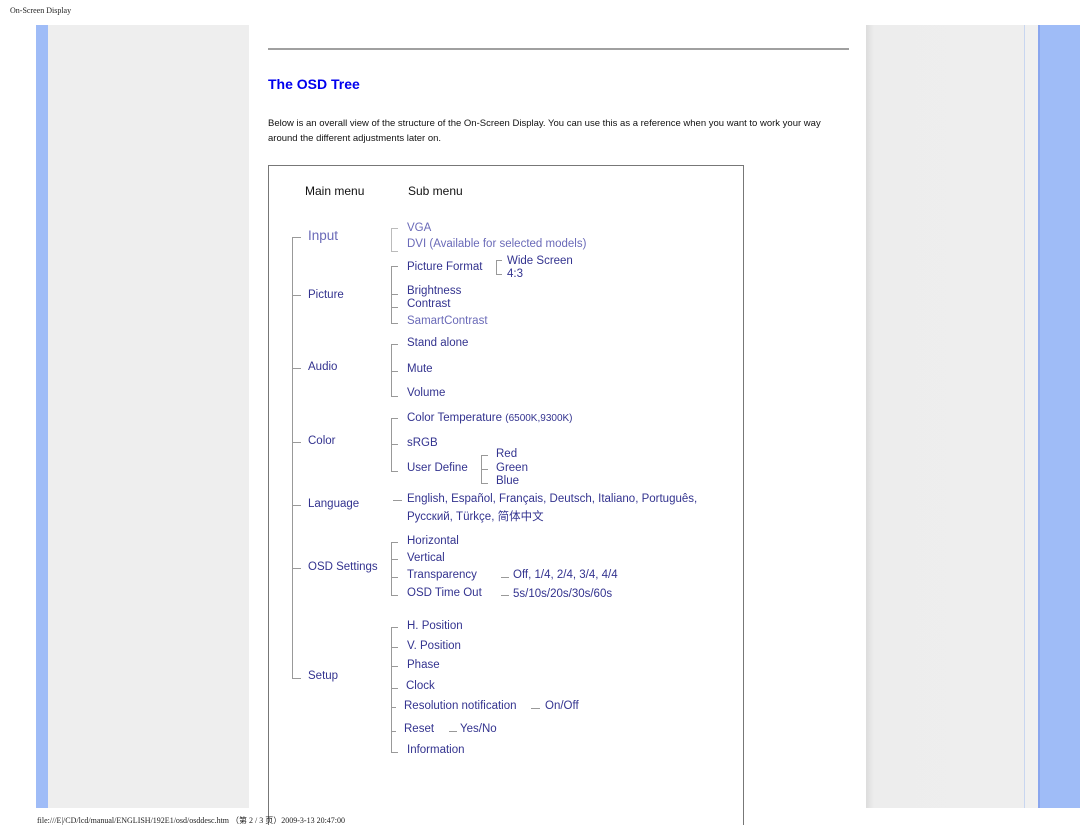 Image resolution: width=1080 pixels, height=834 pixels. What do you see at coordinates (508, 481) in the screenshot?
I see `option-blue: Blue` at bounding box center [508, 481].